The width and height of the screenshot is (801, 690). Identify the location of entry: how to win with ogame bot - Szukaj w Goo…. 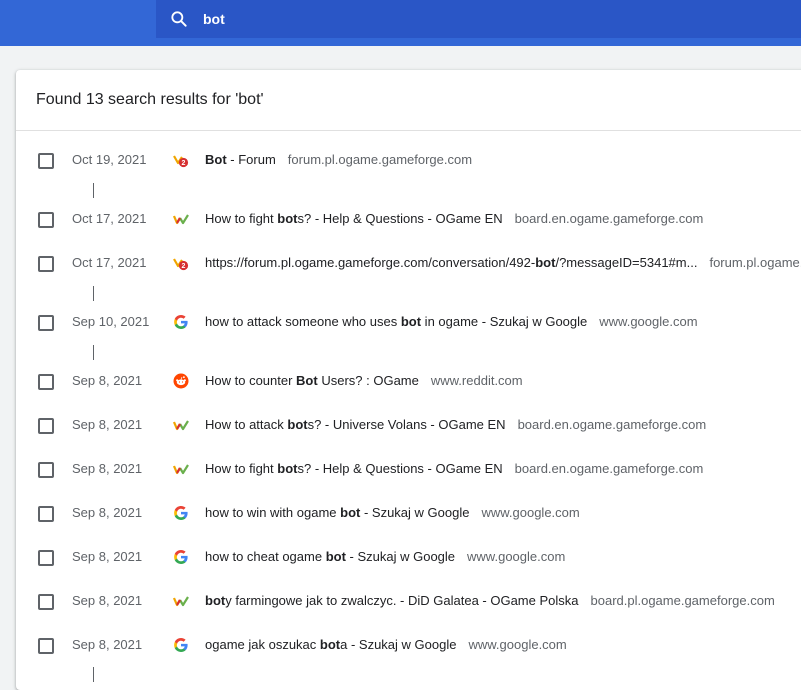
(392, 512).